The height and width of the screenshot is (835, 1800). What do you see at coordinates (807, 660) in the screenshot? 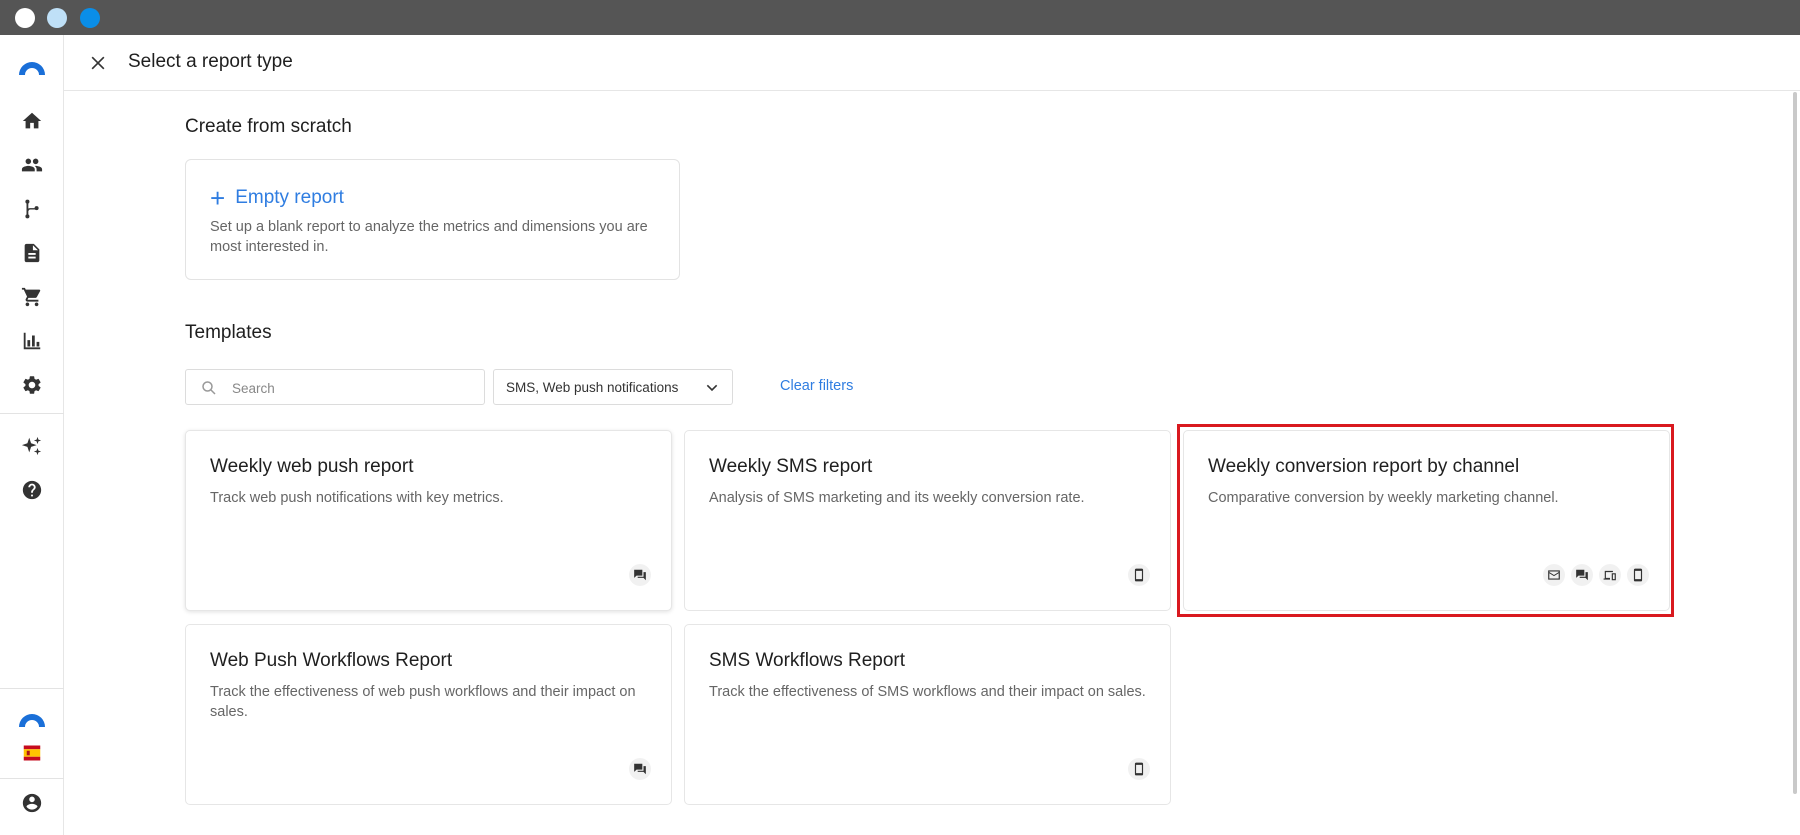
I see `template-card-title: SMS Workflows Report` at bounding box center [807, 660].